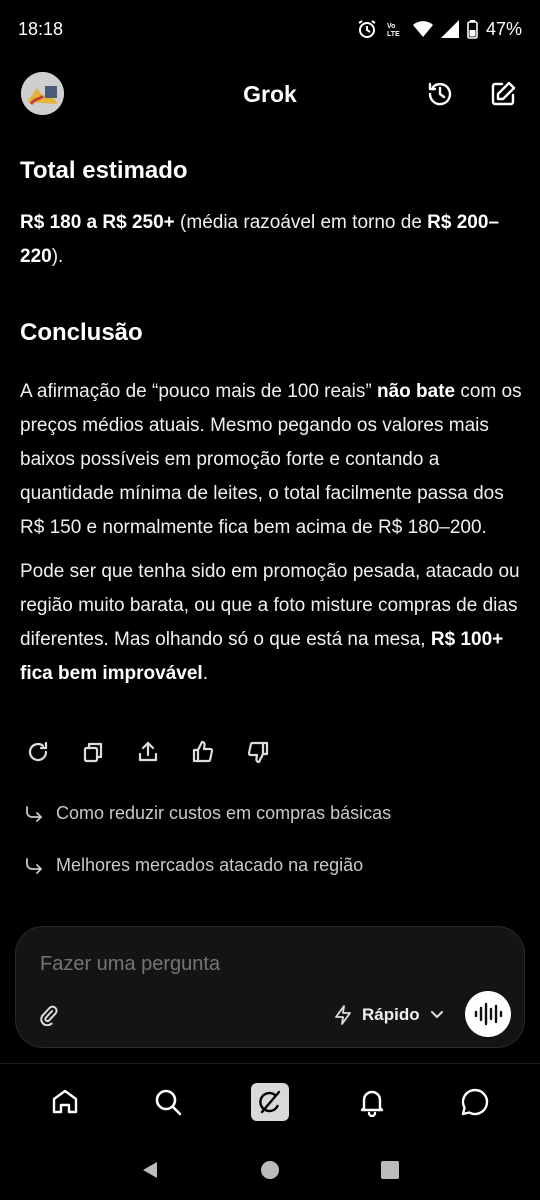 This screenshot has width=540, height=1200. I want to click on thumbs-up-icon, so click(203, 751).